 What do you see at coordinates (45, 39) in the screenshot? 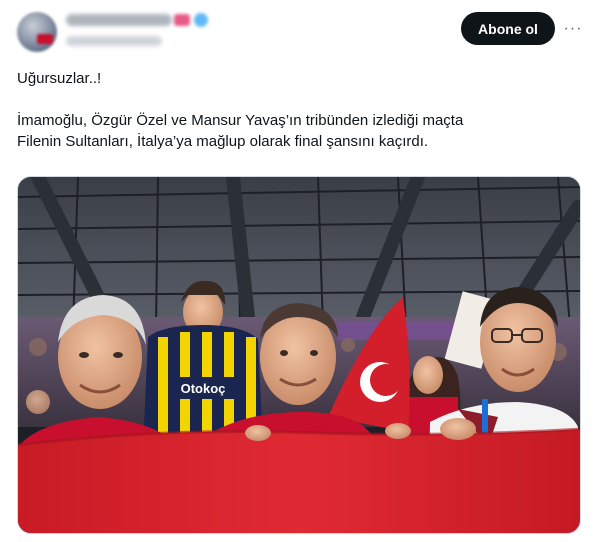
I see `avatar-flag-detail` at bounding box center [45, 39].